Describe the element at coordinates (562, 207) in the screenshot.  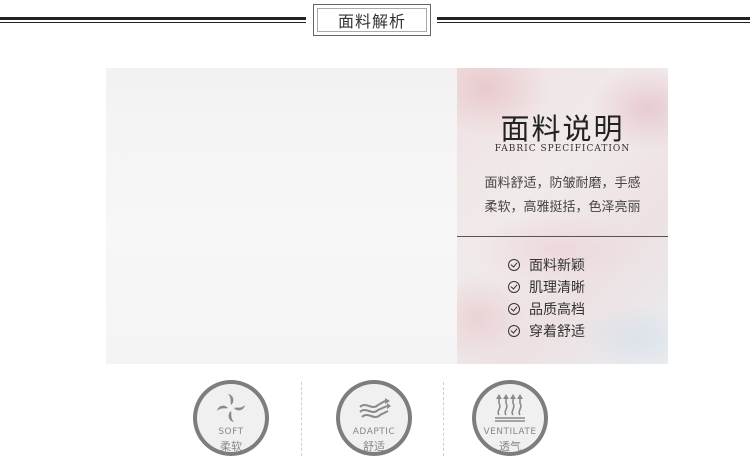
I see `spec-description-line: 柔软，高雅挺括，色泽亮丽` at that location.